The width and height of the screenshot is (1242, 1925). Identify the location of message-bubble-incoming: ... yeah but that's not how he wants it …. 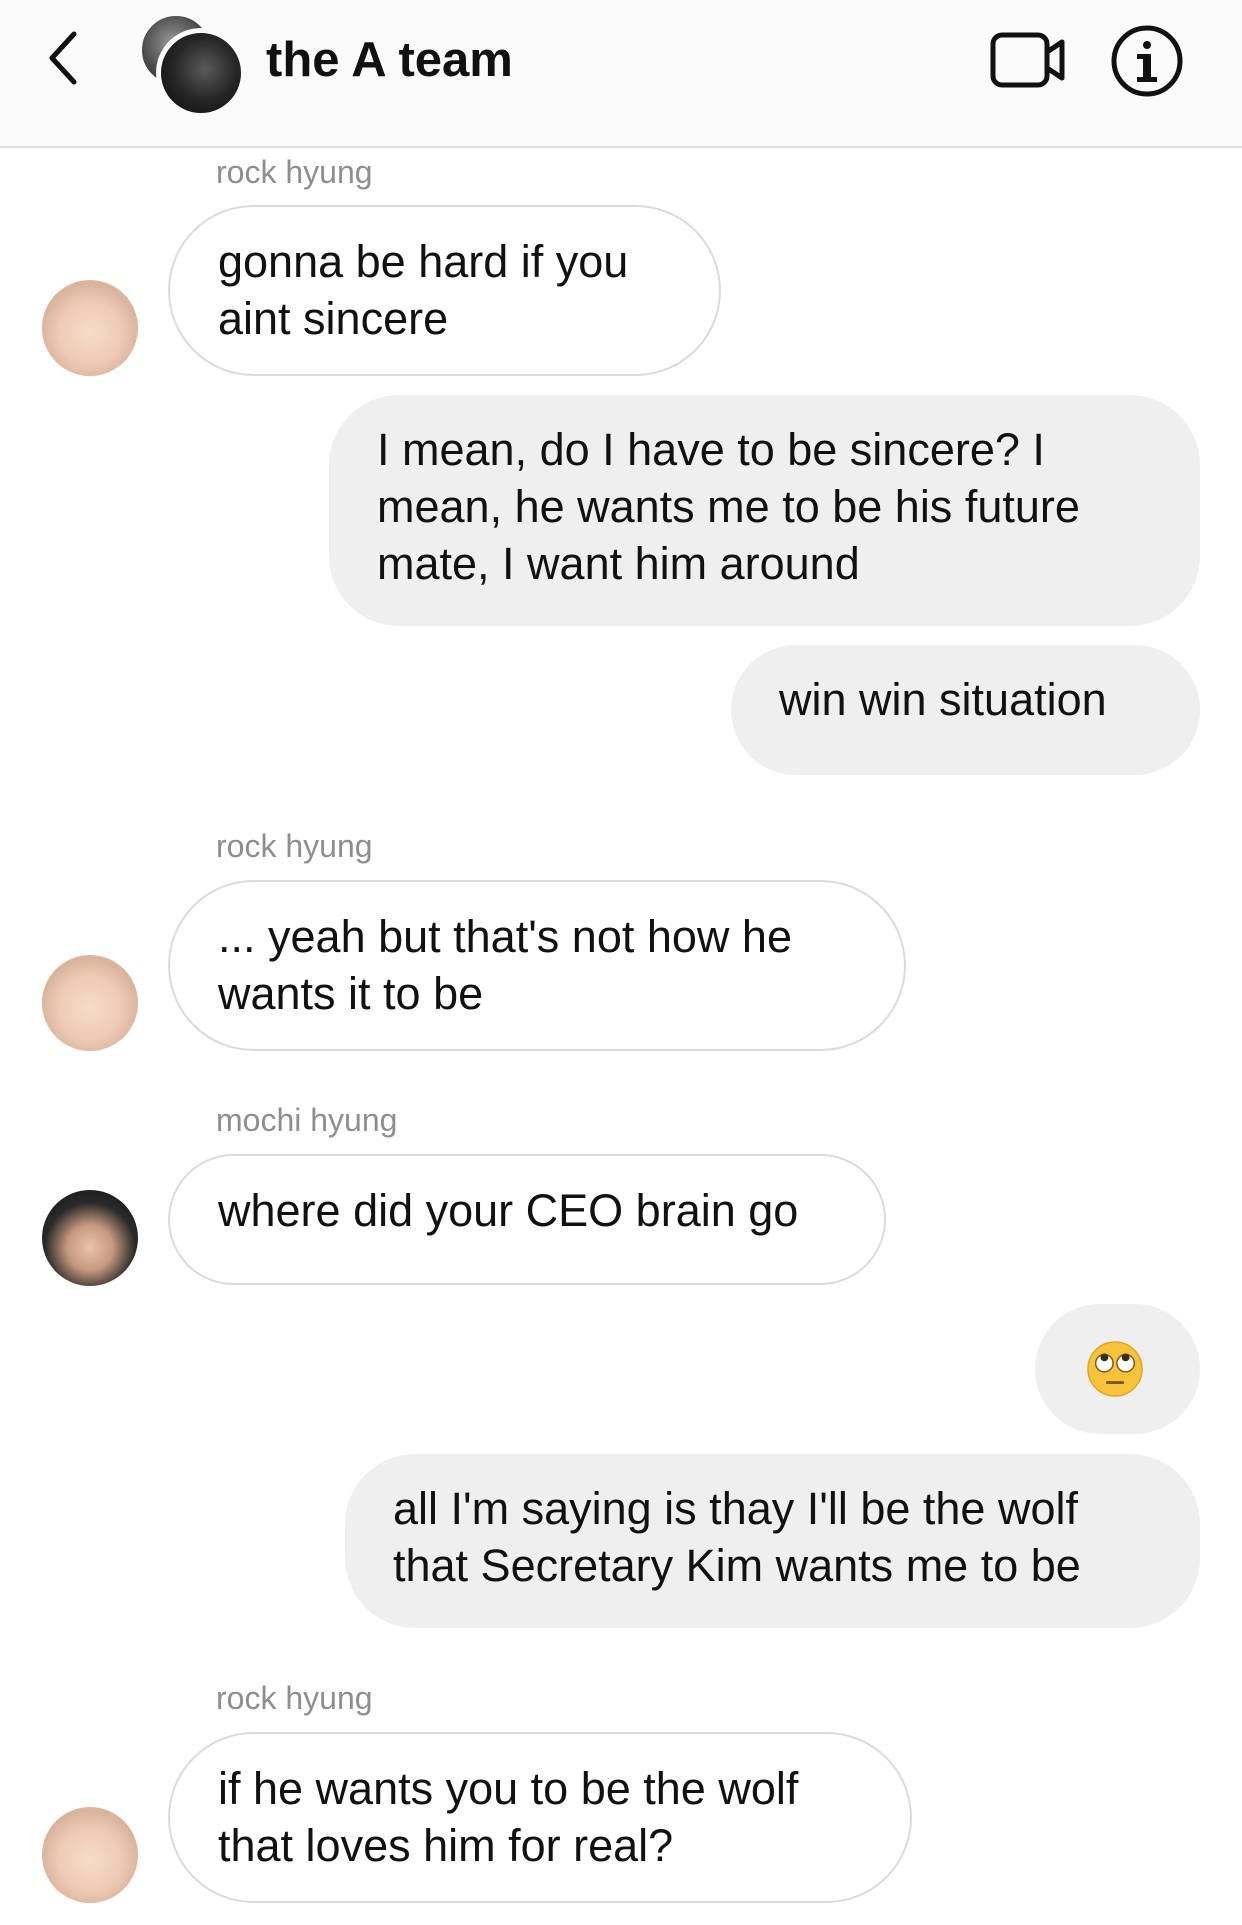
(537, 965).